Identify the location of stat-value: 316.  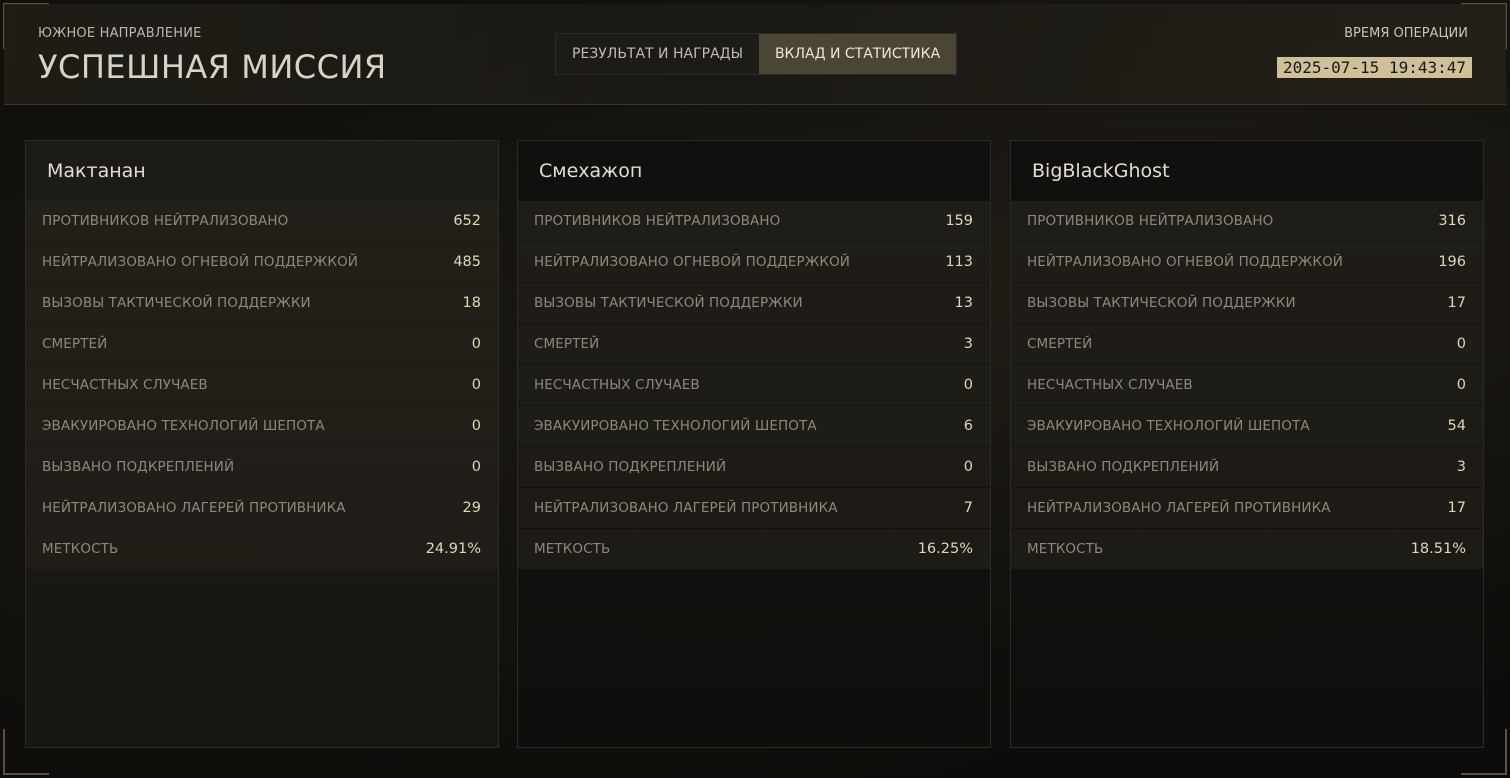
(1452, 221).